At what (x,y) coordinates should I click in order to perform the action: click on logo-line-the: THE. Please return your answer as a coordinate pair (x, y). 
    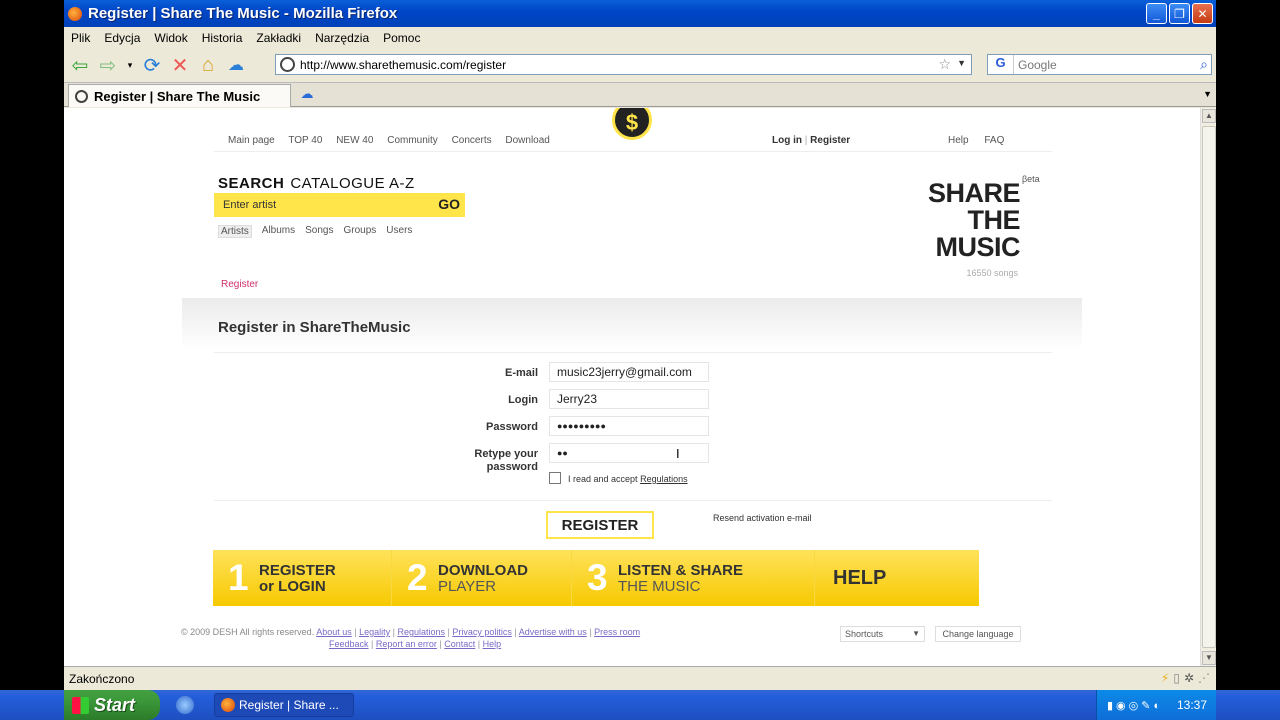
    Looking at the image, I should click on (994, 220).